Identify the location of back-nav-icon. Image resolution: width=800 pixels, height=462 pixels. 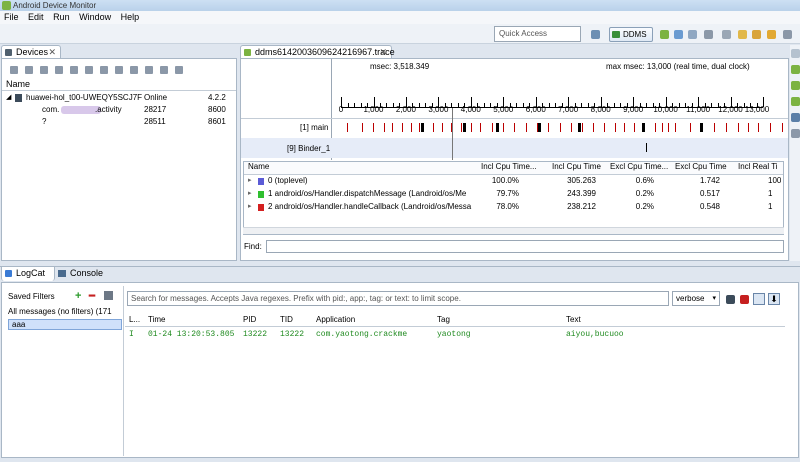
(726, 34).